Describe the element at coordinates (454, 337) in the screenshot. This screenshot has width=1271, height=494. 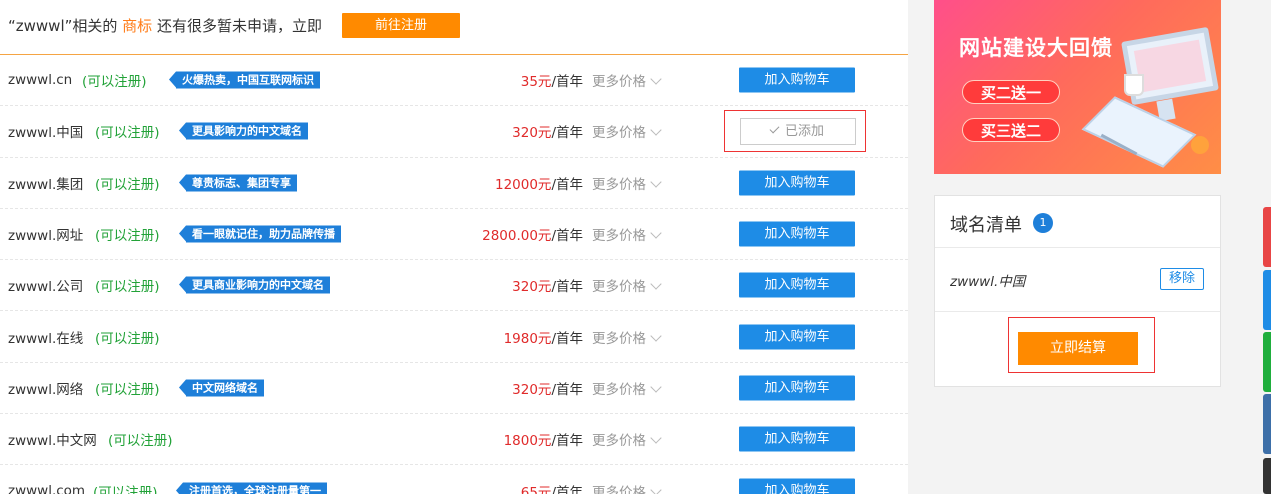
I see `domain-row: zwwwl.在线 (可以注册) 1980元/首年 更多价格 加入购物车` at that location.